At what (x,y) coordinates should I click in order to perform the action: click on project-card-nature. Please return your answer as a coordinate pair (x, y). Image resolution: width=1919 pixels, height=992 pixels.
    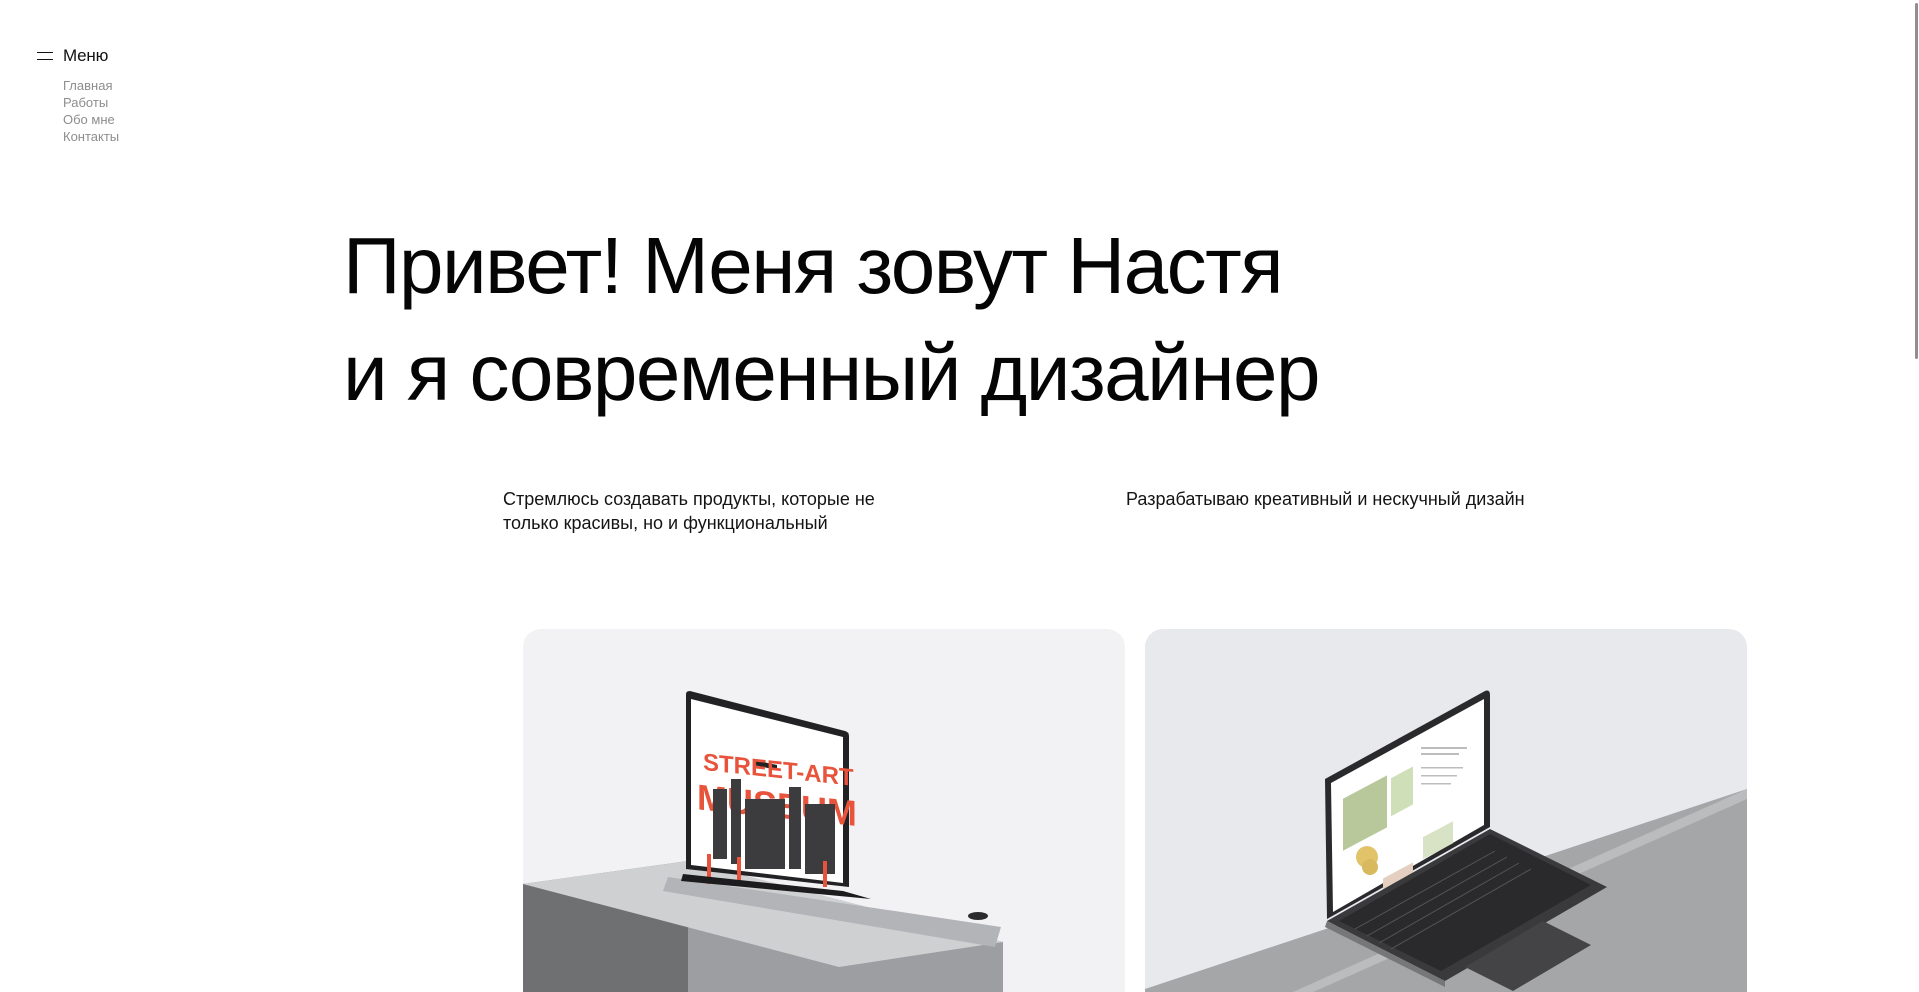
    Looking at the image, I should click on (1446, 810).